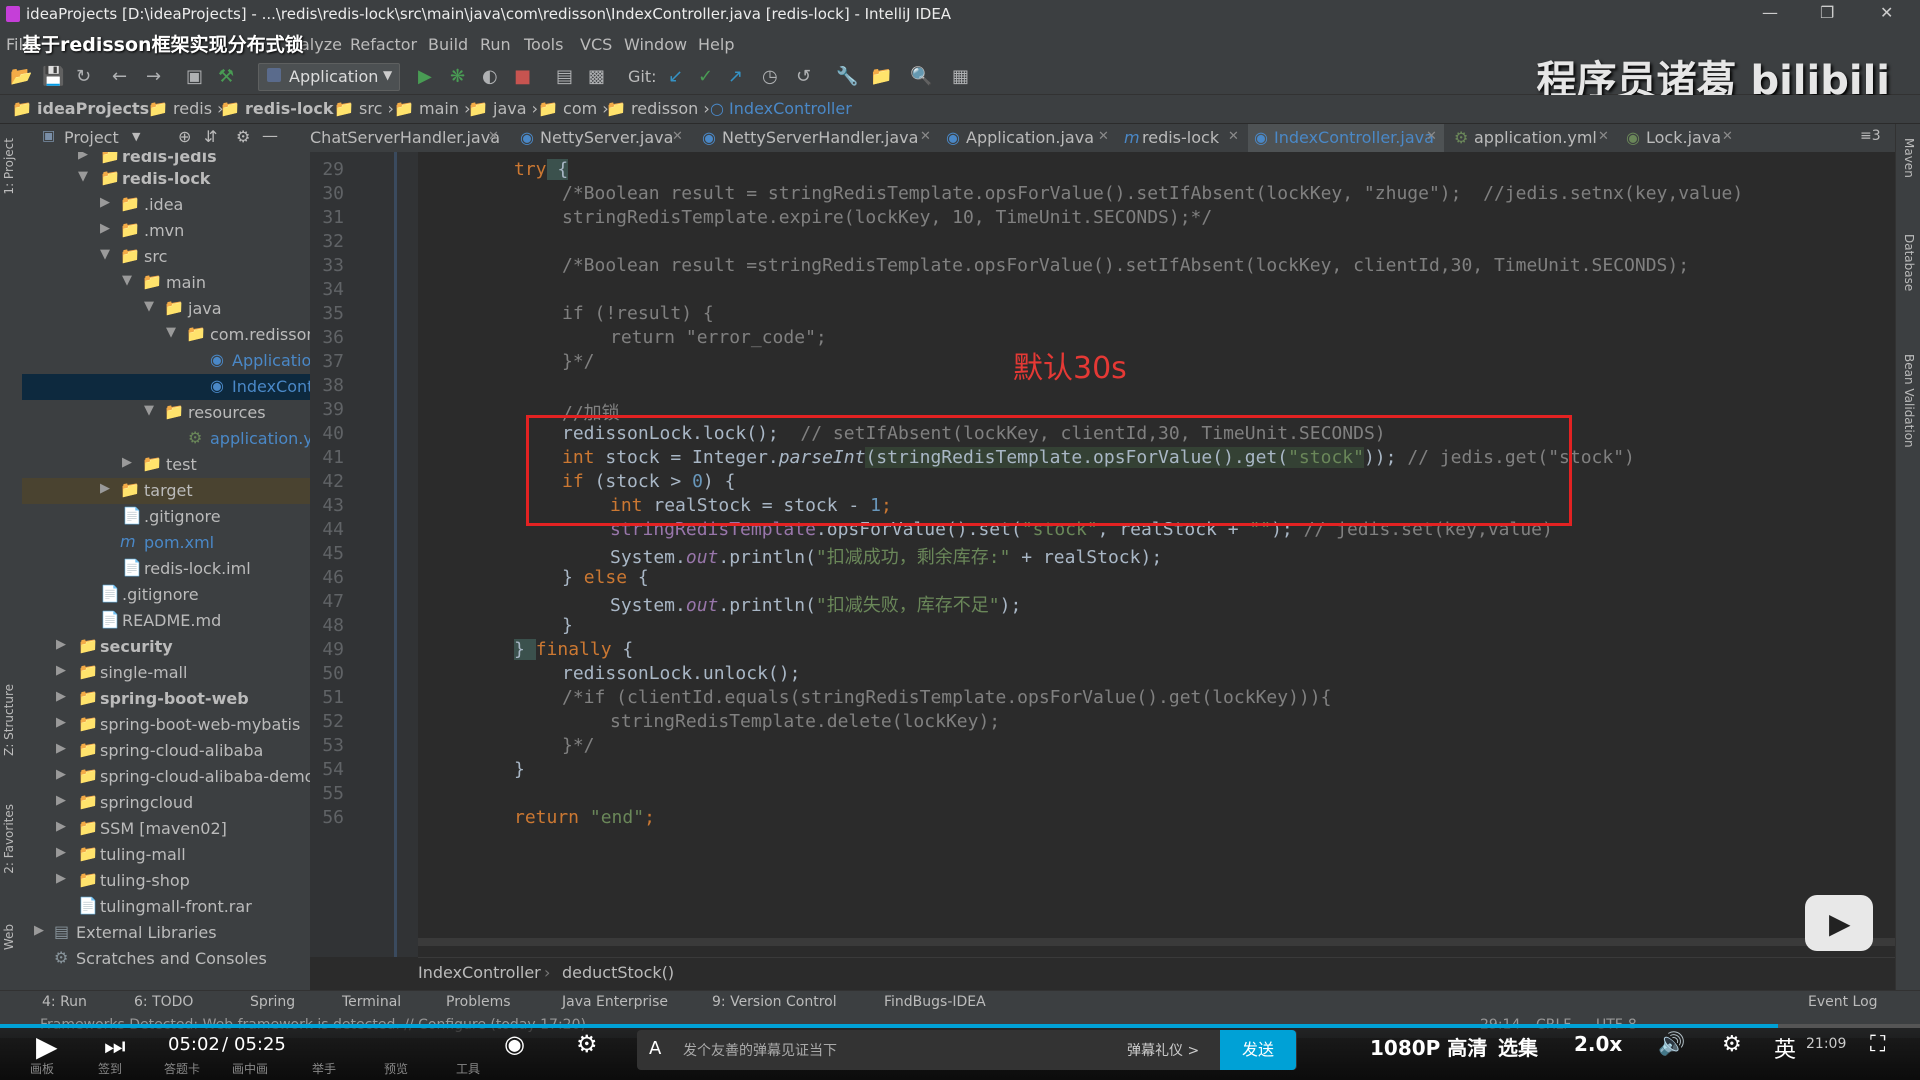  I want to click on tree-item-main: ▼ 📁 main, so click(166, 283).